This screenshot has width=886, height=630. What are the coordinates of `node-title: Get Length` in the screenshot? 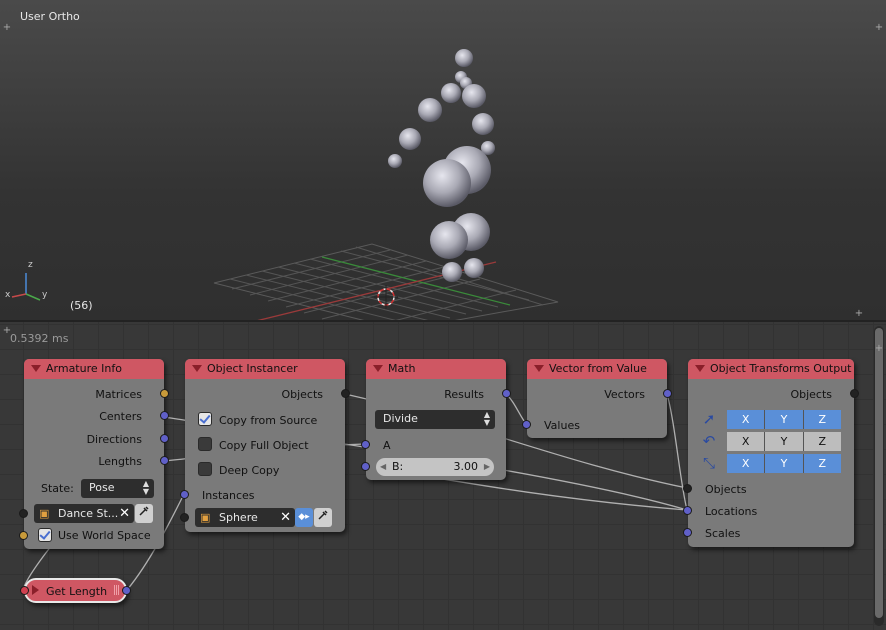 It's located at (77, 591).